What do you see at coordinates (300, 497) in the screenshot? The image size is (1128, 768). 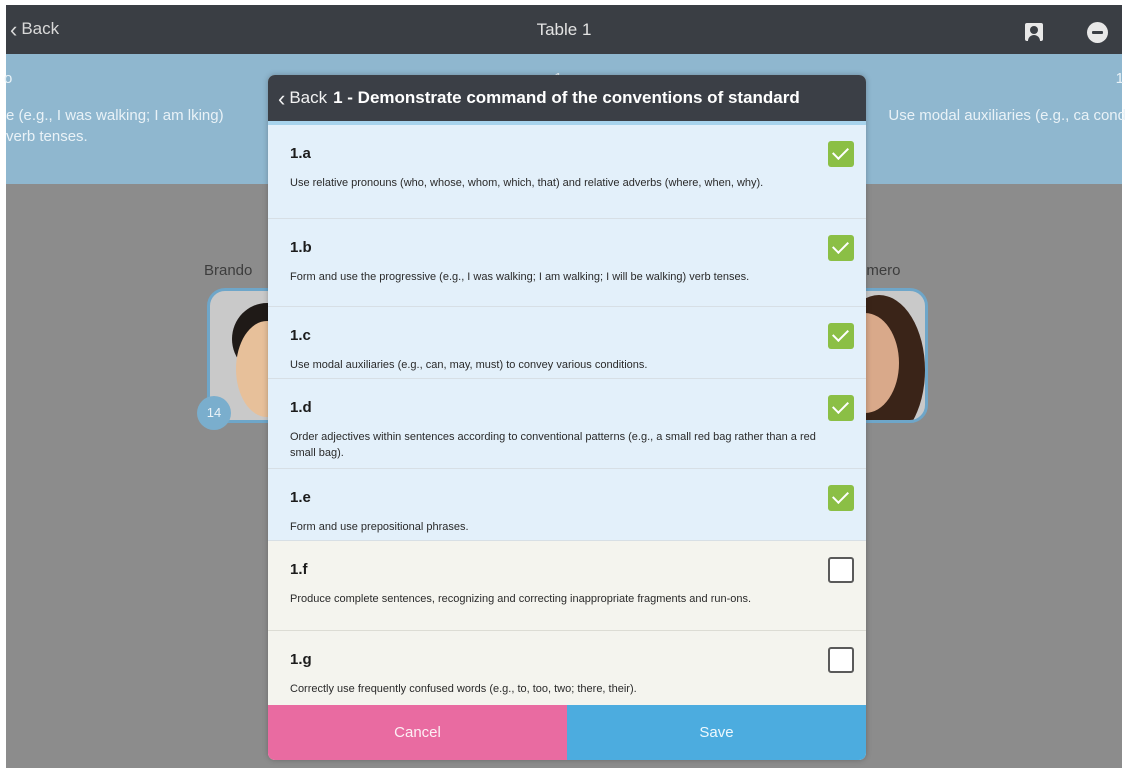 I see `standard-code: 1.e` at bounding box center [300, 497].